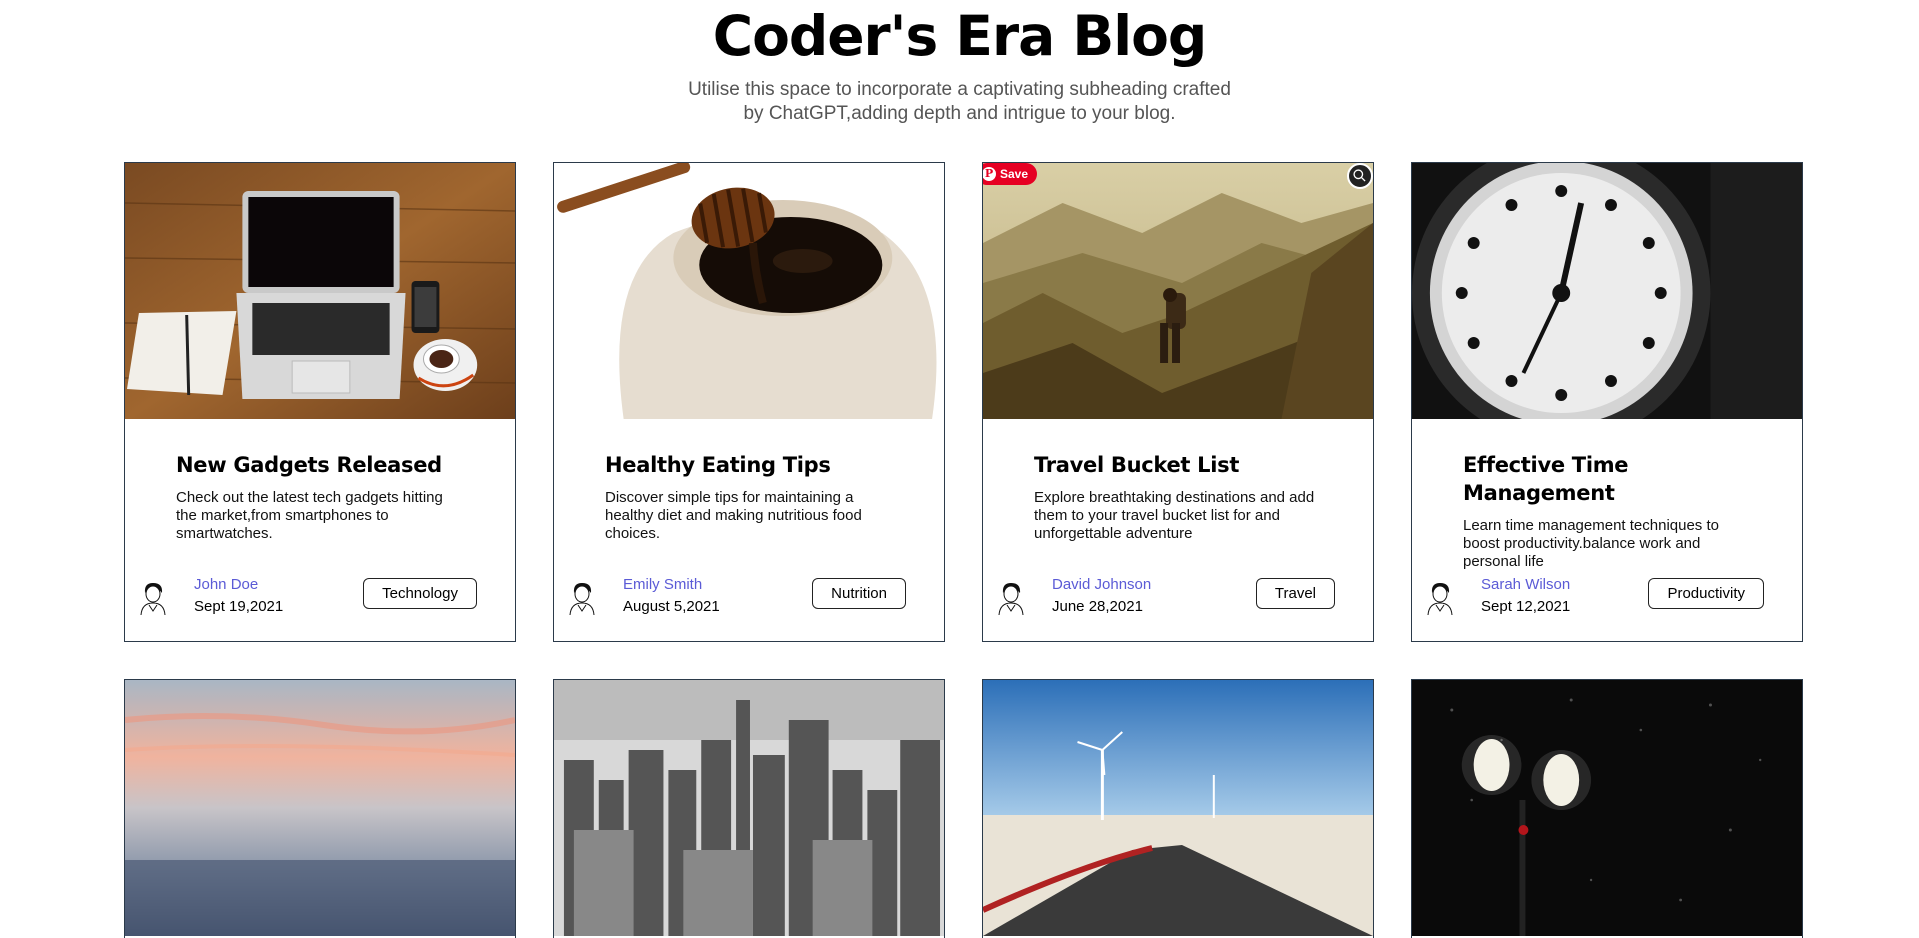 The width and height of the screenshot is (1919, 938). I want to click on author-name-link: Sarah Wilson, so click(1525, 585).